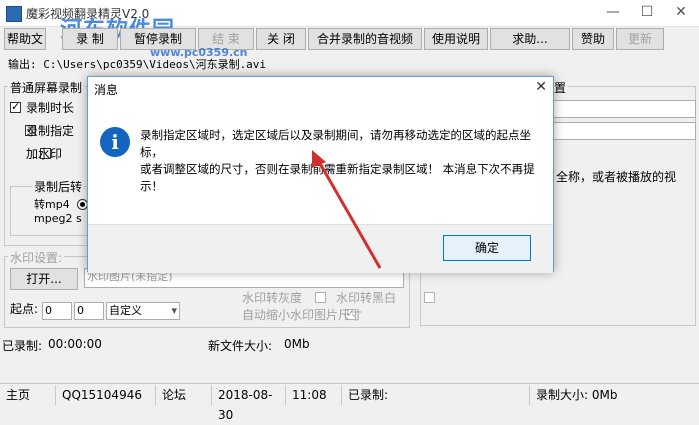 The width and height of the screenshot is (699, 425). What do you see at coordinates (319, 159) in the screenshot?
I see `arrow-head` at bounding box center [319, 159].